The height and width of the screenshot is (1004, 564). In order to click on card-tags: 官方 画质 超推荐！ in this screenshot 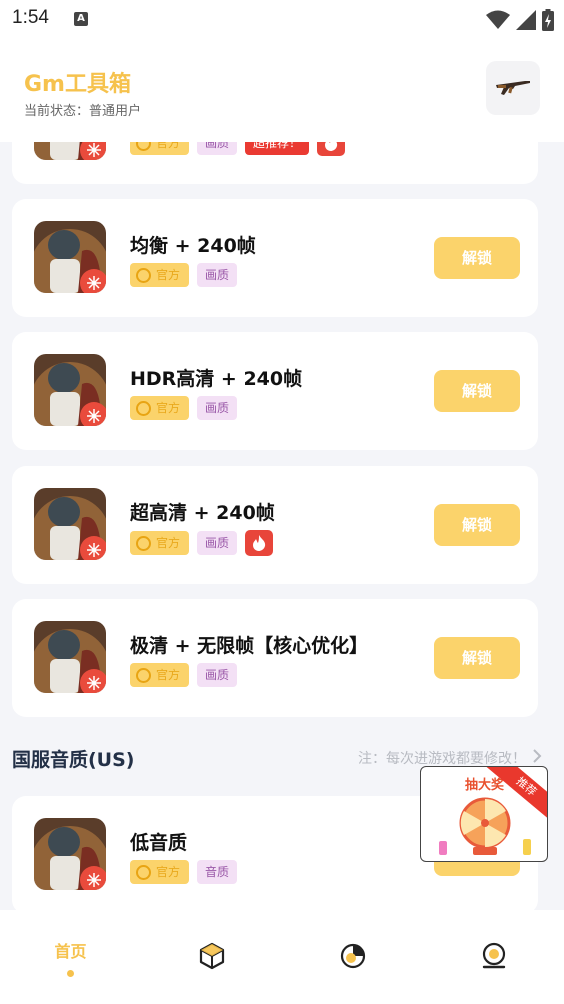, I will do `click(238, 149)`.